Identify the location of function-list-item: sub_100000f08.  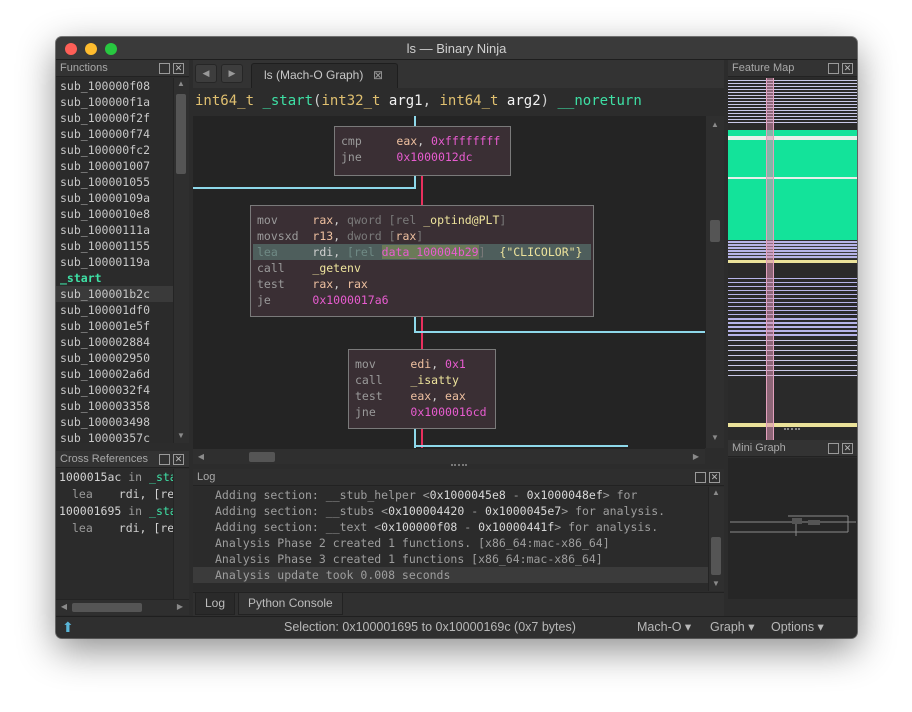
(114, 86).